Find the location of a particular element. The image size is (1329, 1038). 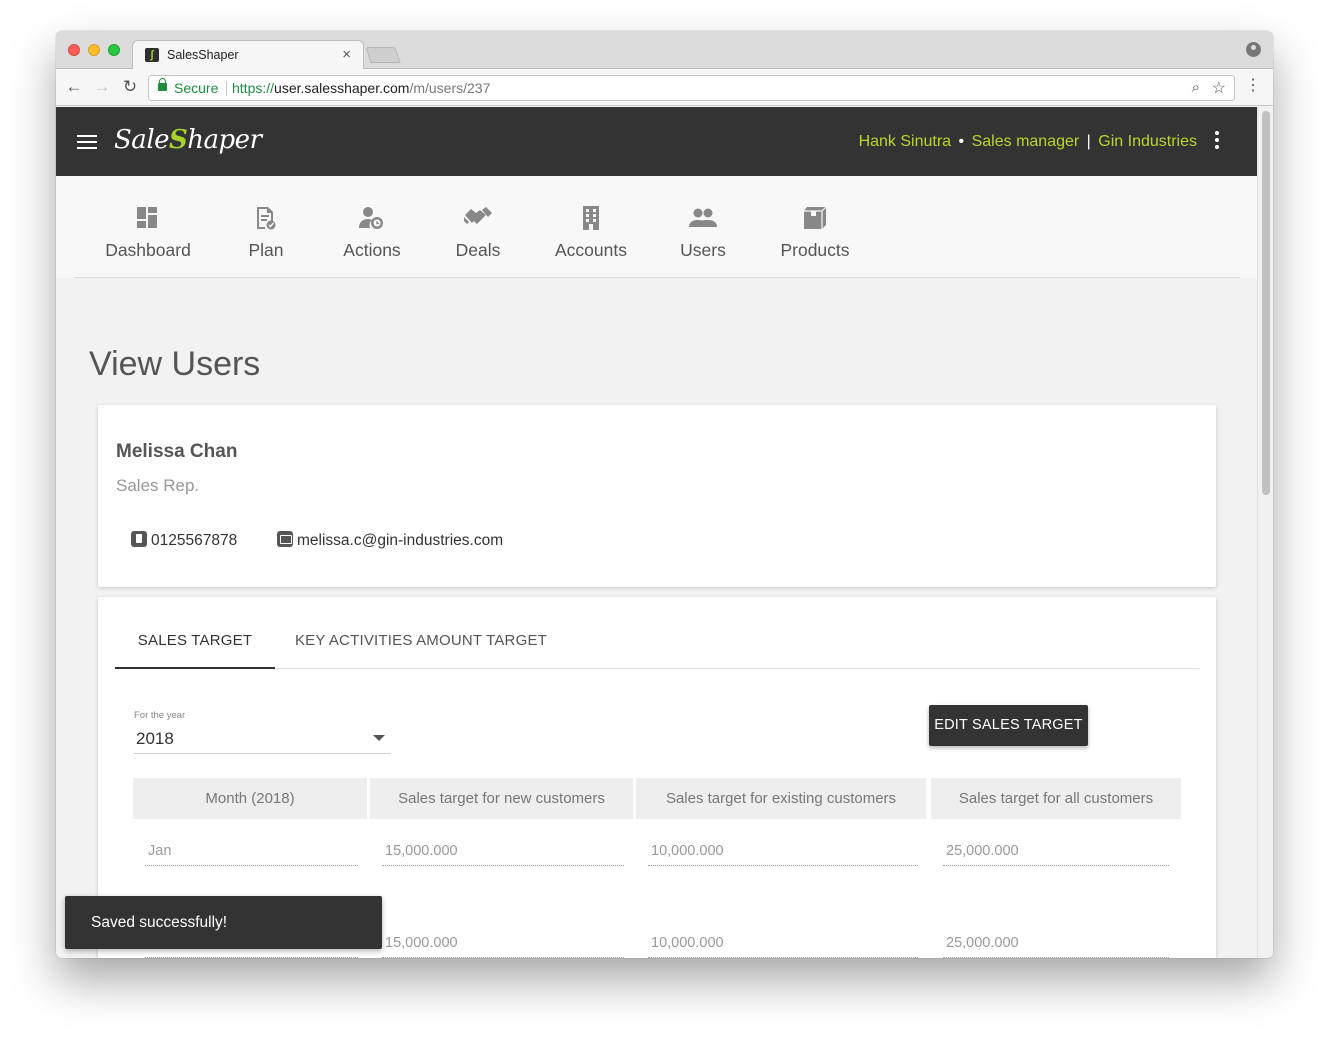

actions-icon is located at coordinates (372, 218).